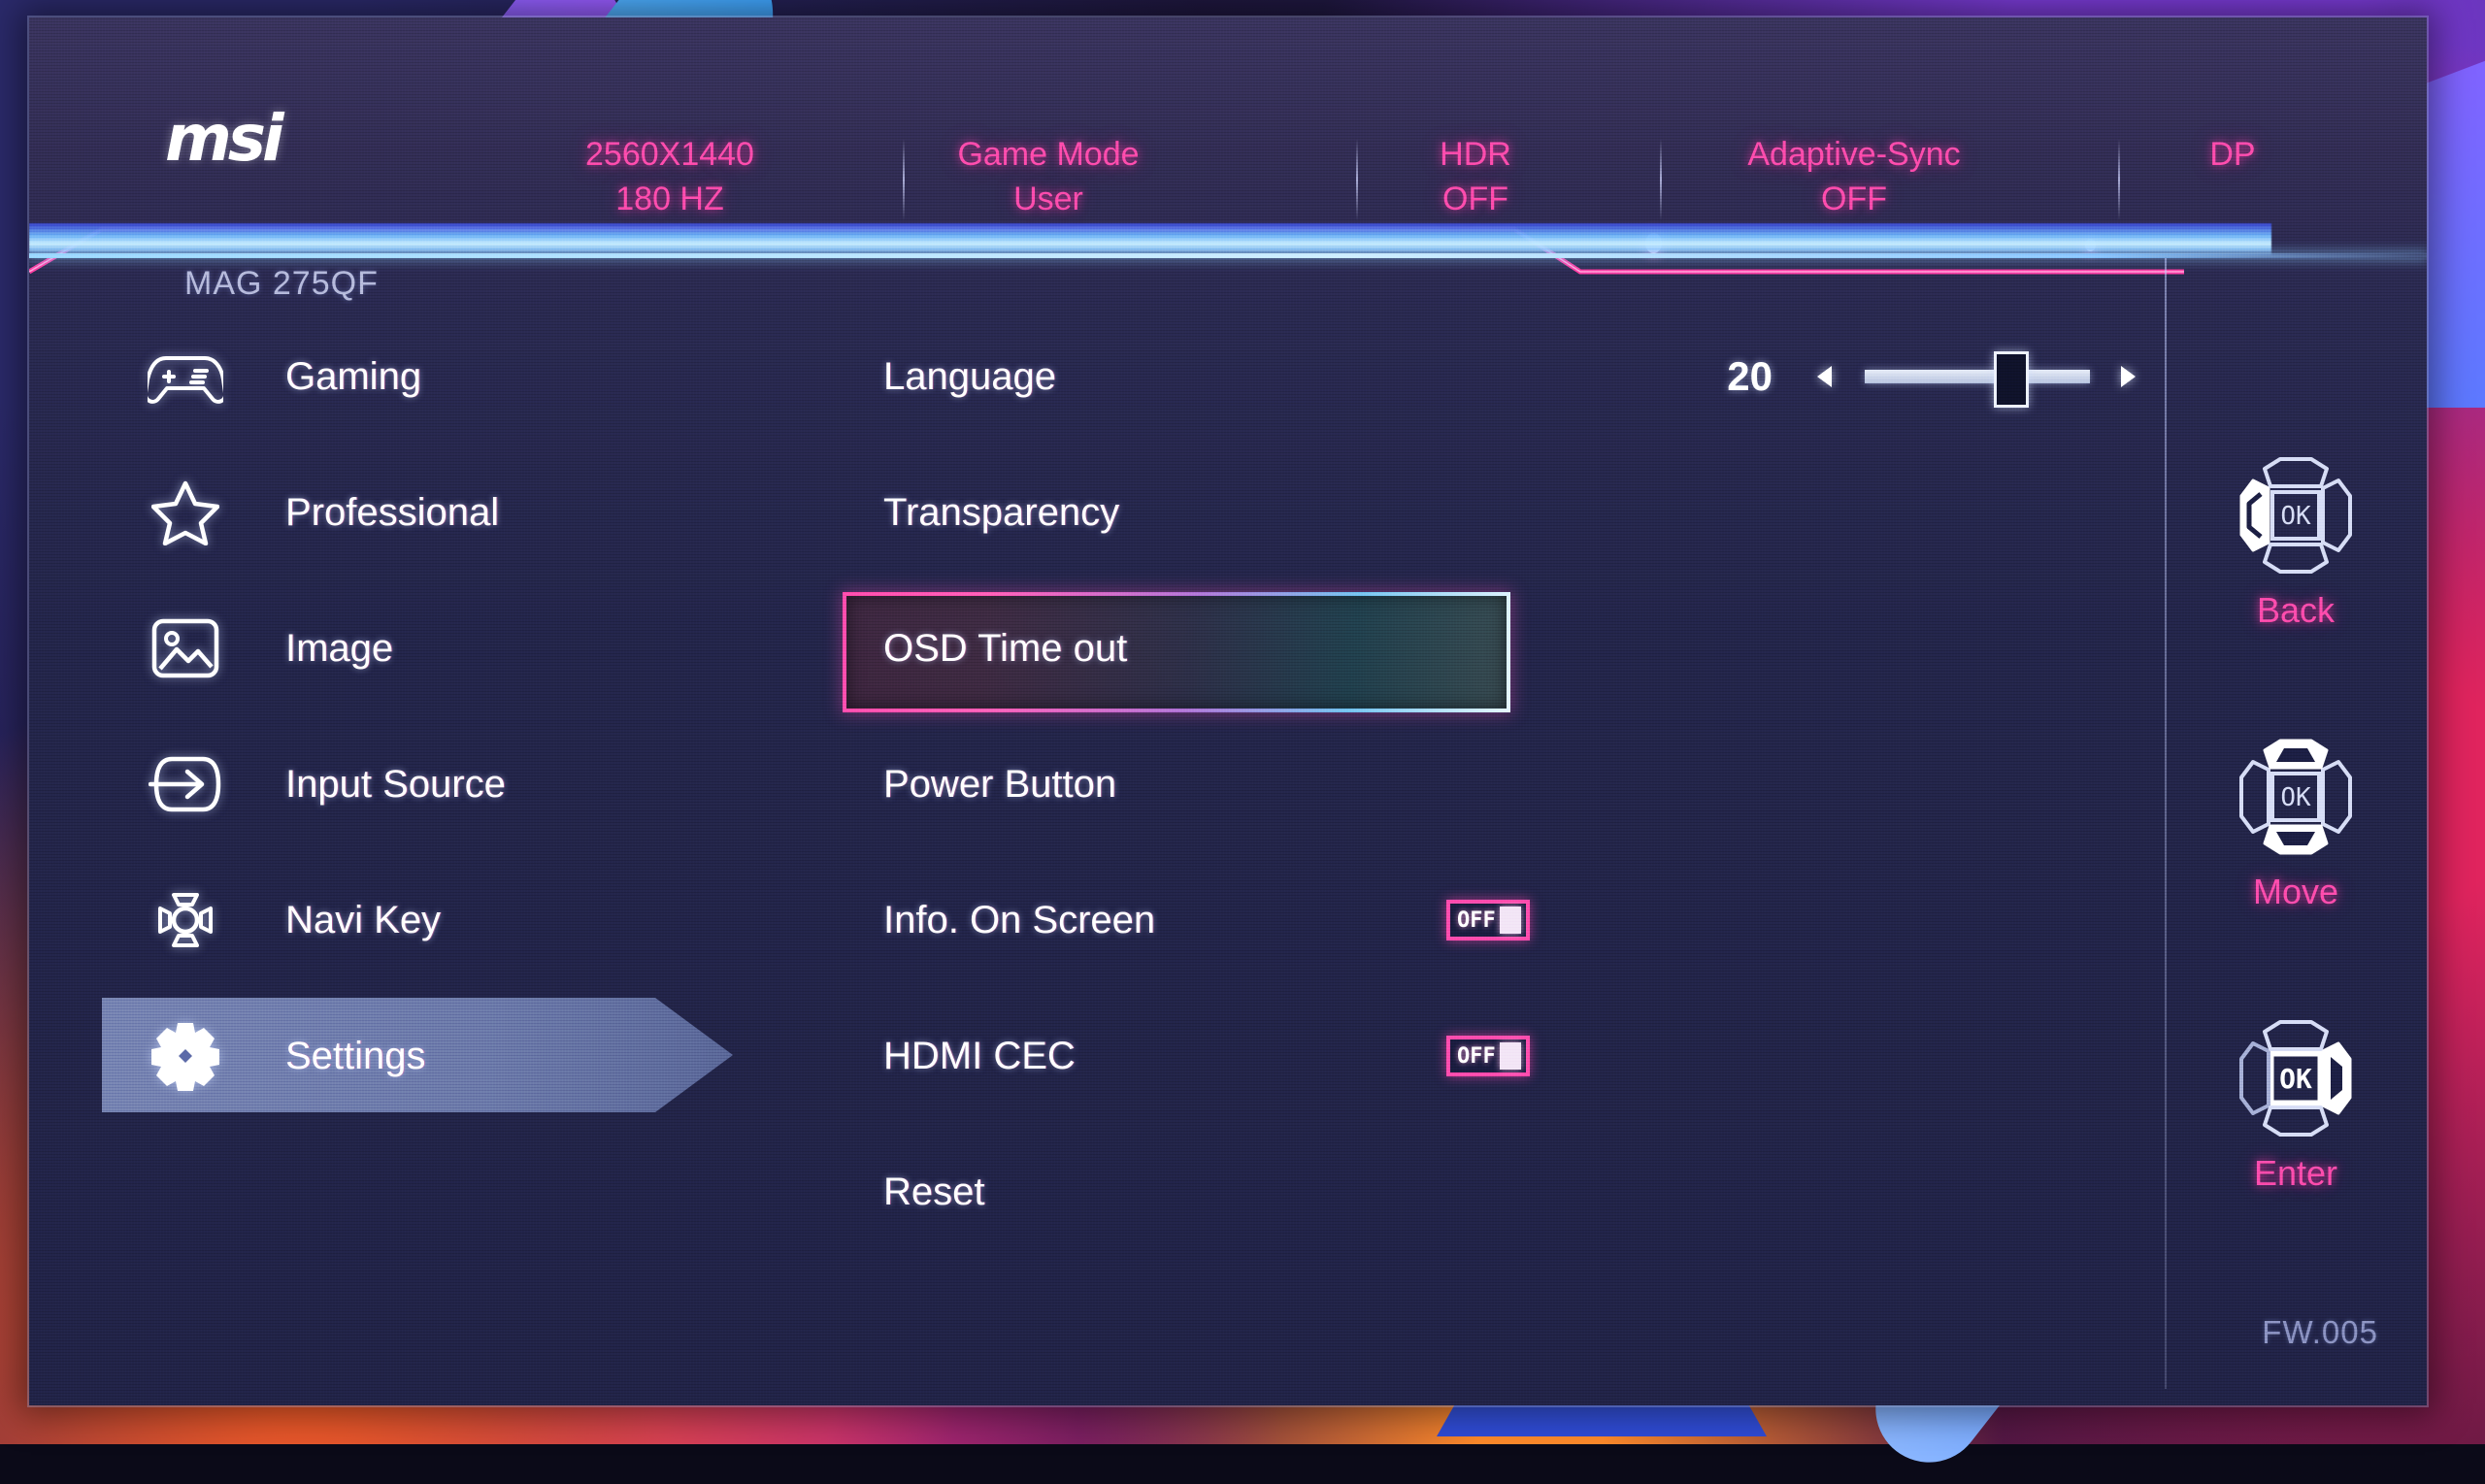 The height and width of the screenshot is (1484, 2485). What do you see at coordinates (1005, 649) in the screenshot?
I see `setting-label: OSD Time out` at bounding box center [1005, 649].